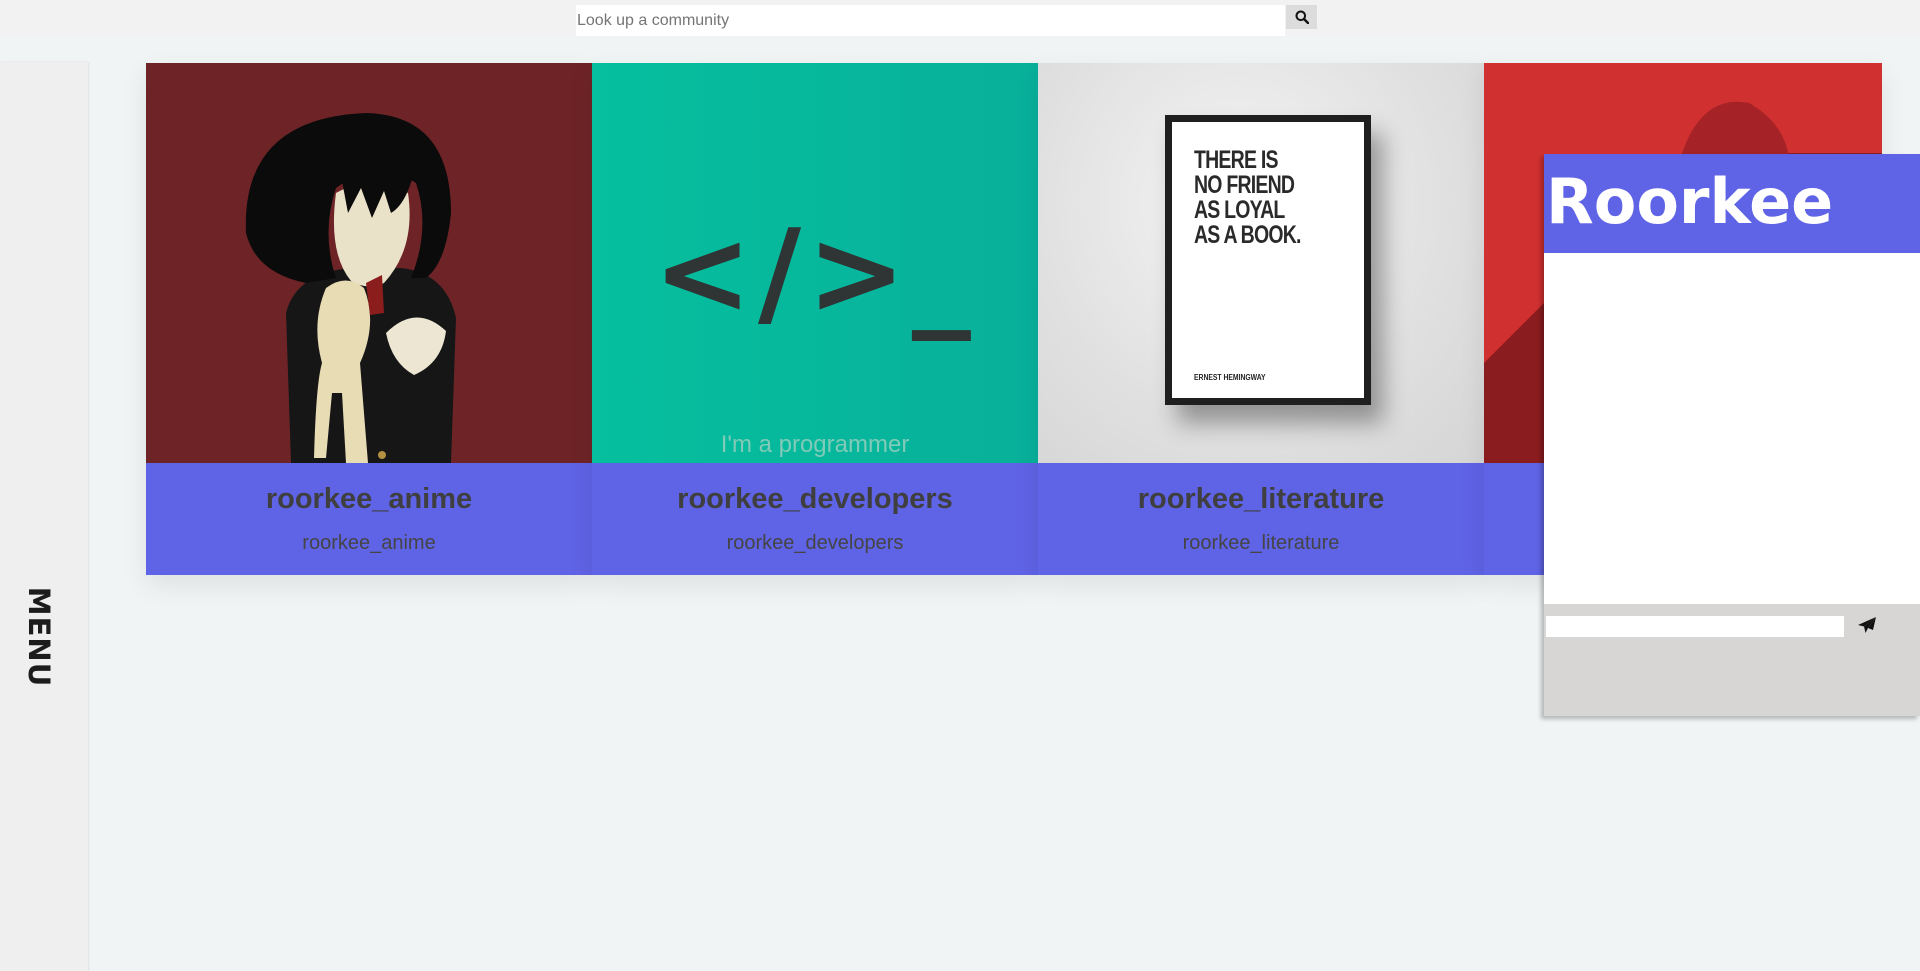  Describe the element at coordinates (44, 516) in the screenshot. I see `side-menu-toggle: MENU` at that location.